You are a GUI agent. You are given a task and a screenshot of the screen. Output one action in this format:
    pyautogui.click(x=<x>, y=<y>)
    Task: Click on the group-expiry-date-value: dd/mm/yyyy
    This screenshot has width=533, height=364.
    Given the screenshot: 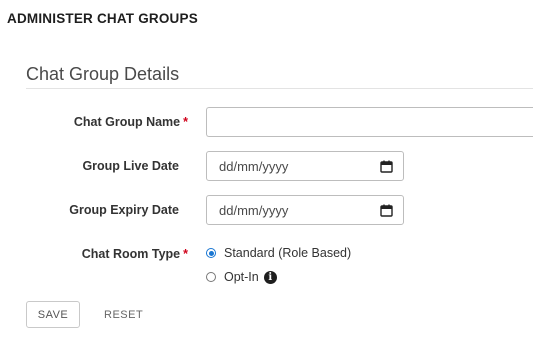 What is the action you would take?
    pyautogui.click(x=254, y=210)
    